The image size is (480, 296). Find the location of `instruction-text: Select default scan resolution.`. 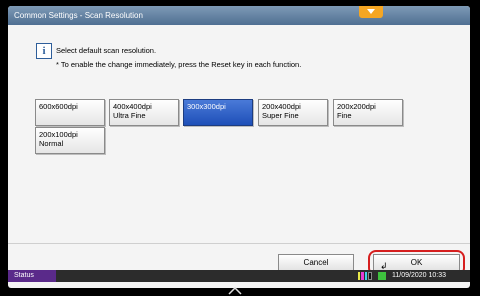

instruction-text: Select default scan resolution. is located at coordinates (106, 50).